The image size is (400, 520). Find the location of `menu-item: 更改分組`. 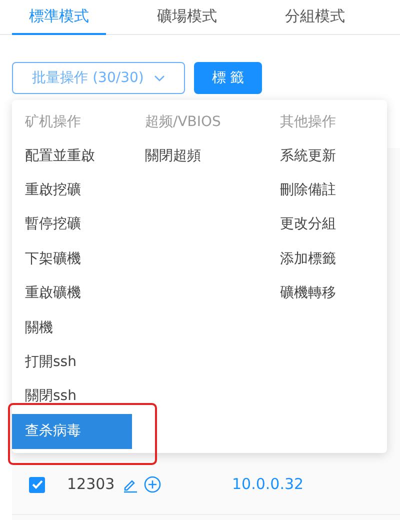

menu-item: 更改分組 is located at coordinates (327, 225).